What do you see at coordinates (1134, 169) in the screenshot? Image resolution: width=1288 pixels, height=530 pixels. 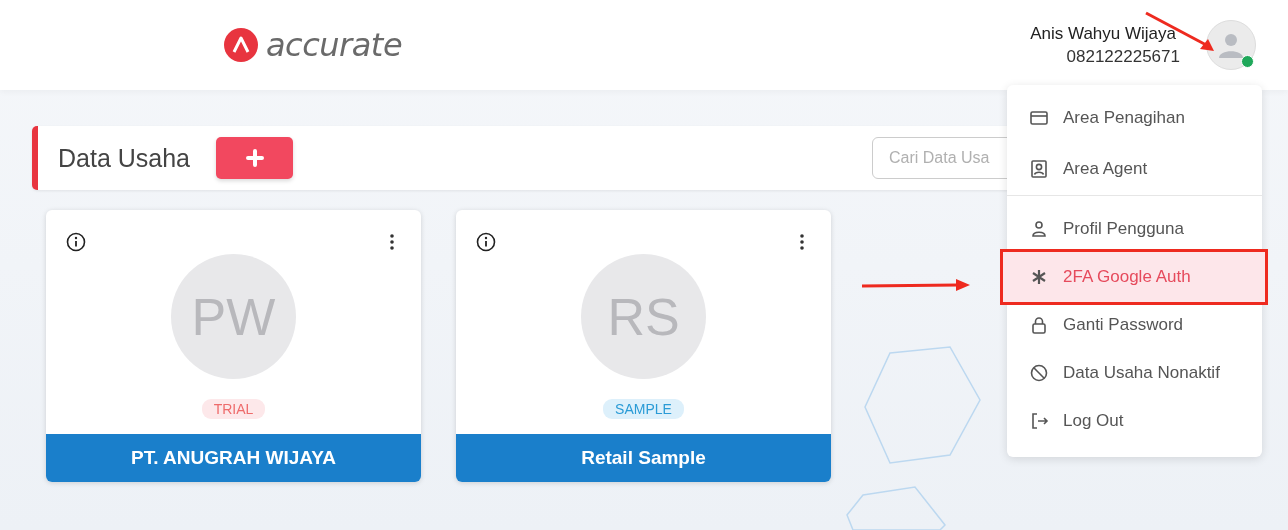 I see `menu-item: Area Agent` at bounding box center [1134, 169].